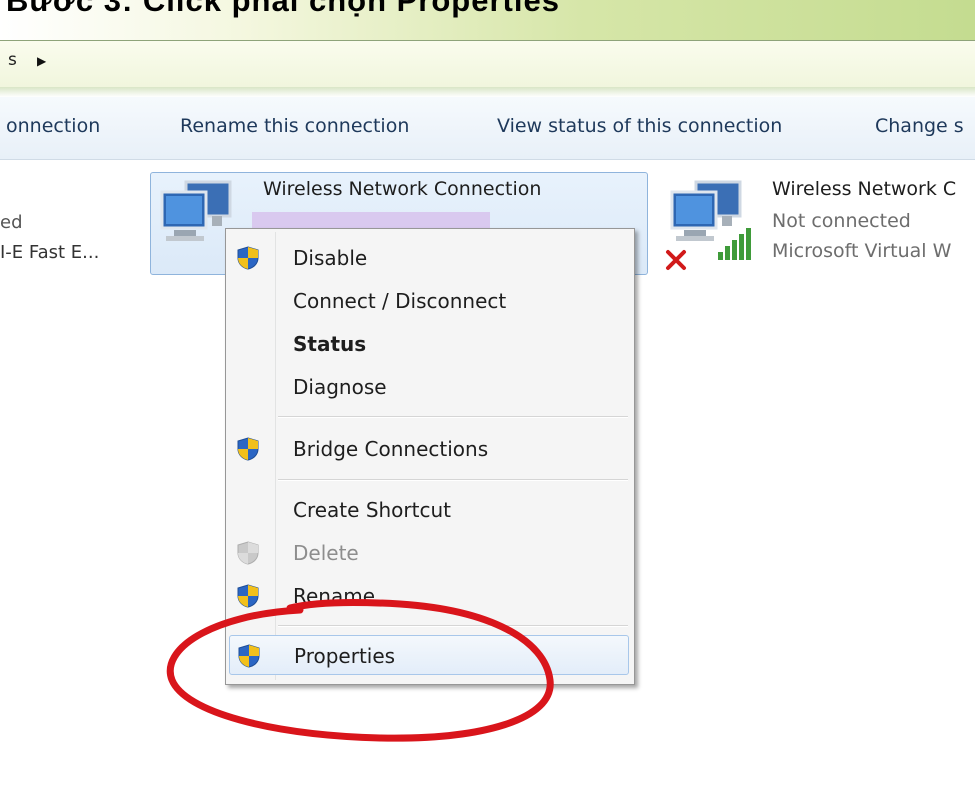 Image resolution: width=975 pixels, height=800 pixels. I want to click on menu-item-label: Properties, so click(345, 656).